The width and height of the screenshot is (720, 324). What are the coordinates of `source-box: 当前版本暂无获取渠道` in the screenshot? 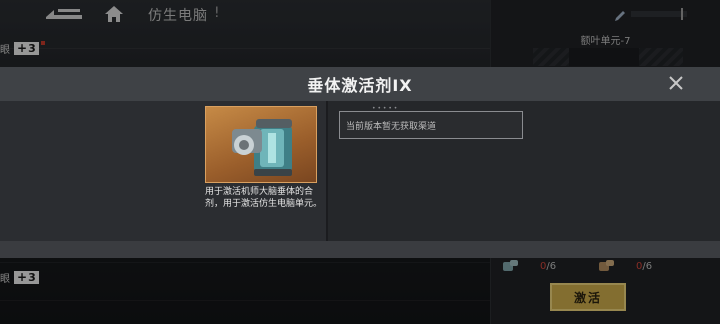 It's located at (431, 125).